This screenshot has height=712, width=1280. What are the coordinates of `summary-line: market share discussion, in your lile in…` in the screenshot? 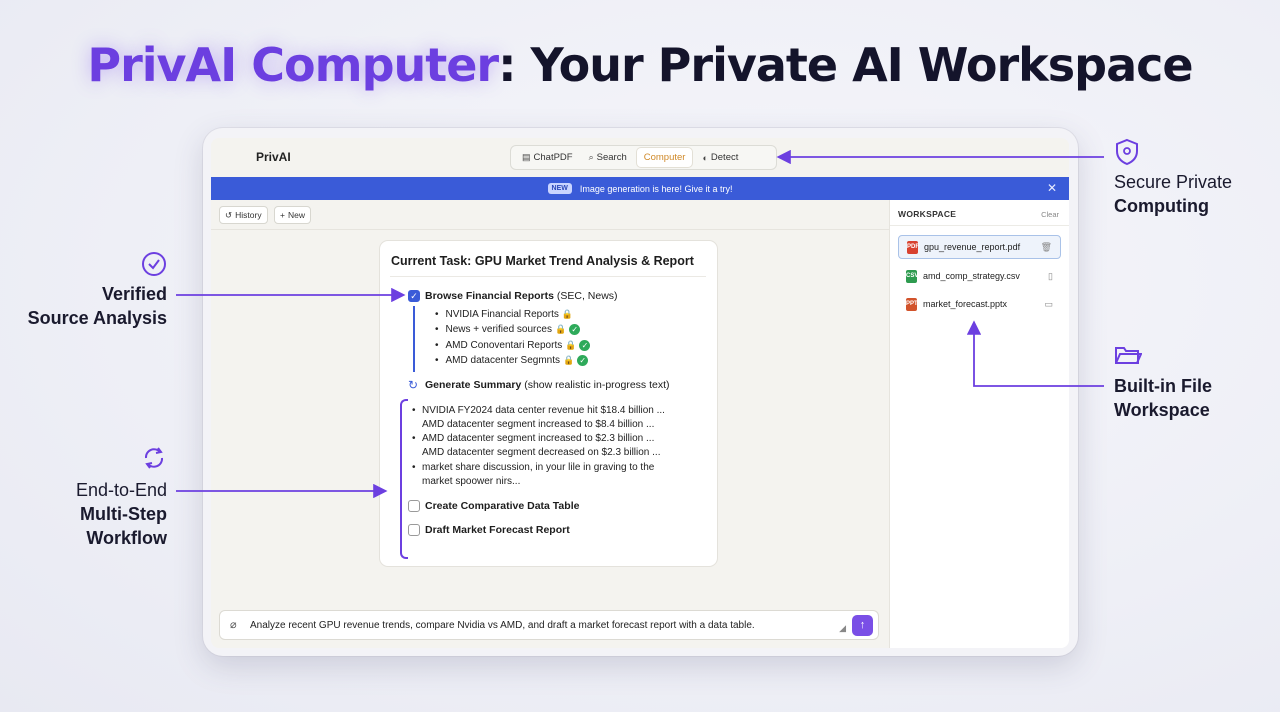 It's located at (533, 467).